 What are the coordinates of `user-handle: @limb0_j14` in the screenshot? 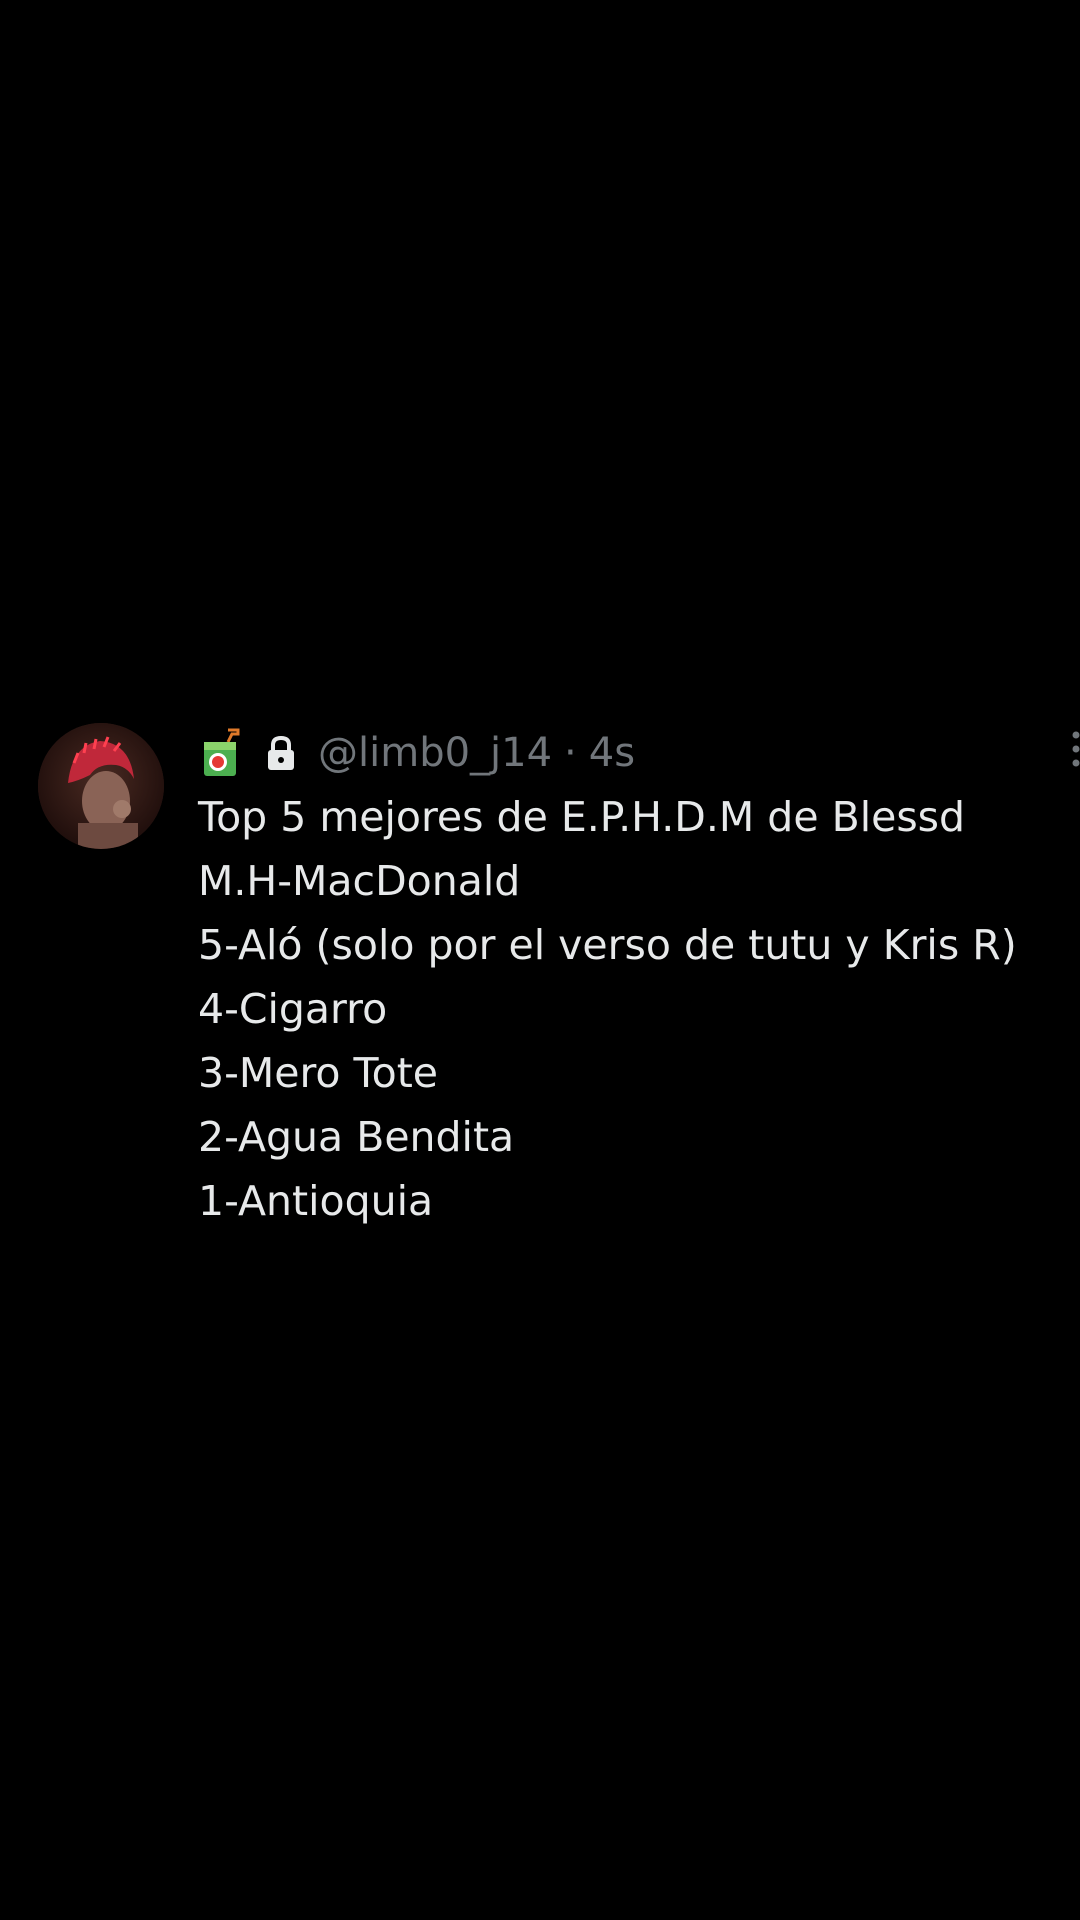 It's located at (435, 753).